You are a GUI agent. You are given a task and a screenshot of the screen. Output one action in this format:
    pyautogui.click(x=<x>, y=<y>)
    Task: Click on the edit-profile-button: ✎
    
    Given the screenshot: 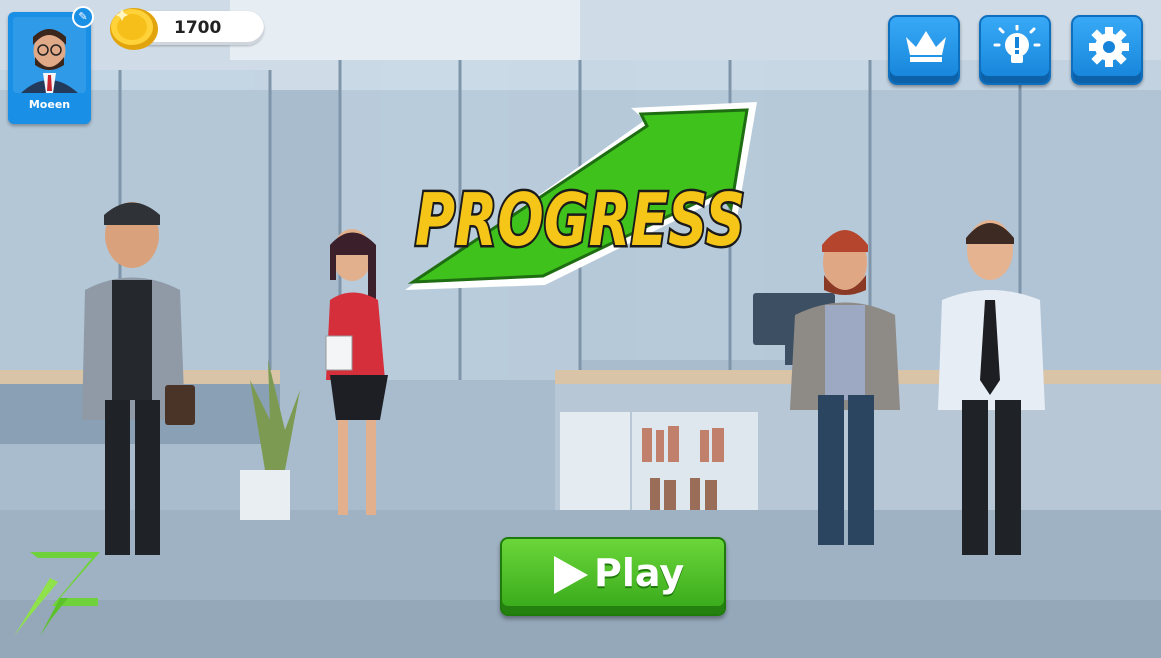 What is the action you would take?
    pyautogui.click(x=83, y=17)
    